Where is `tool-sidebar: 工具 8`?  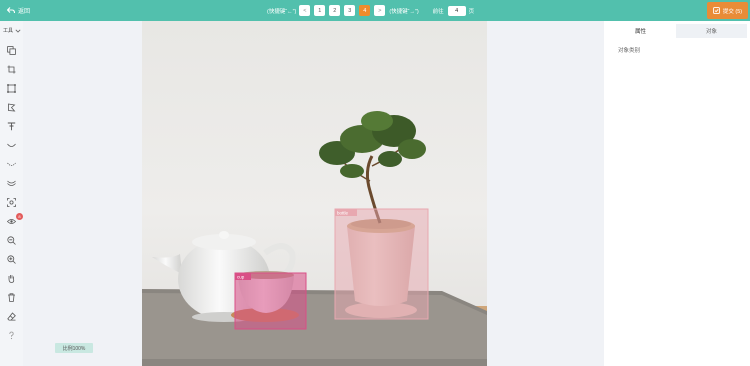
tool-sidebar: 工具 8 is located at coordinates (11, 193).